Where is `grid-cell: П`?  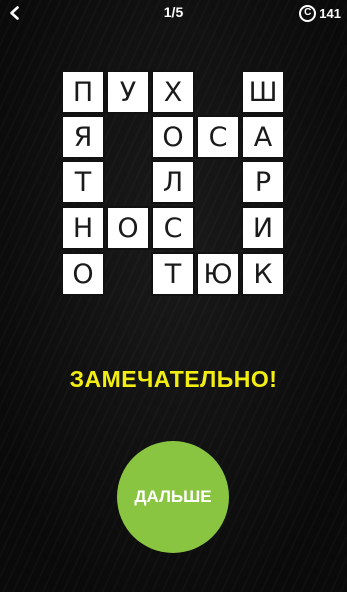 grid-cell: П is located at coordinates (83, 92).